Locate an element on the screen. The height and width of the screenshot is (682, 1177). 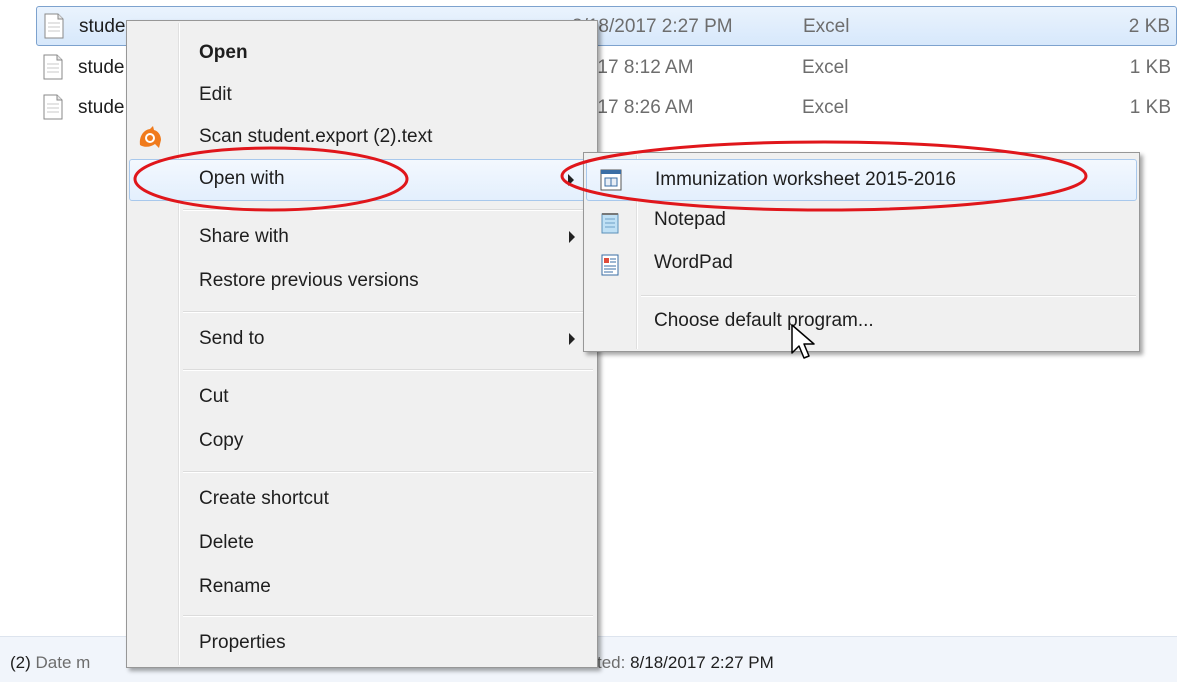
submenu-item-label: Immunization worksheet 2015-2016 is located at coordinates (806, 179).